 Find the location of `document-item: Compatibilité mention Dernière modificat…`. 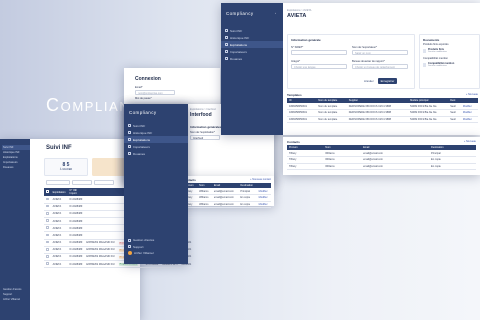

document-item: Compatibilité mention Dernière modificat… is located at coordinates (449, 64).